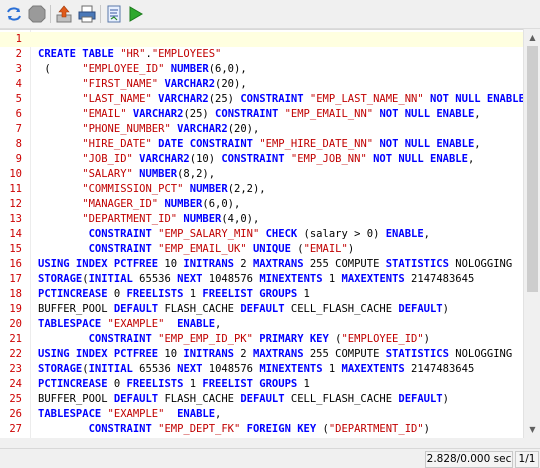  I want to click on line-number: 11, so click(15, 189).